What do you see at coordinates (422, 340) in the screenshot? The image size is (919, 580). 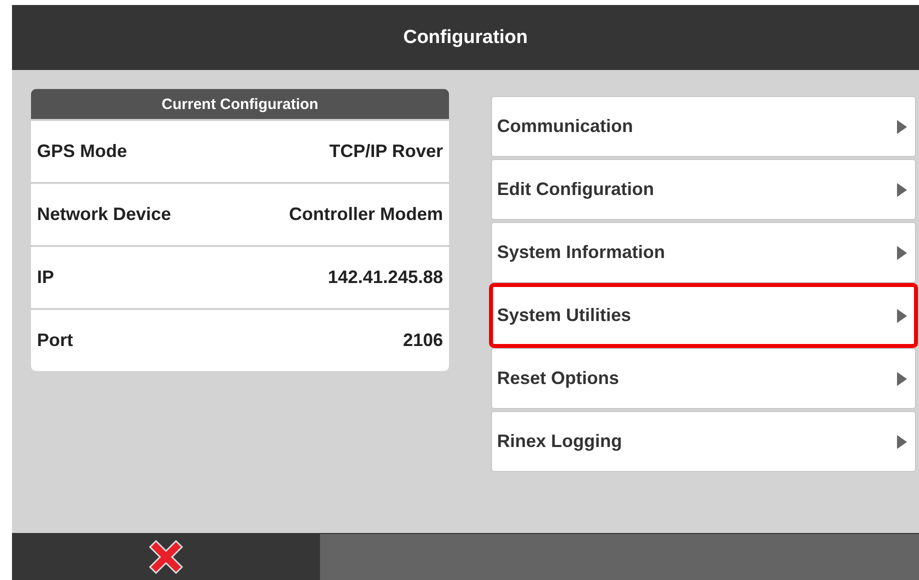 I see `field-value: 2106` at bounding box center [422, 340].